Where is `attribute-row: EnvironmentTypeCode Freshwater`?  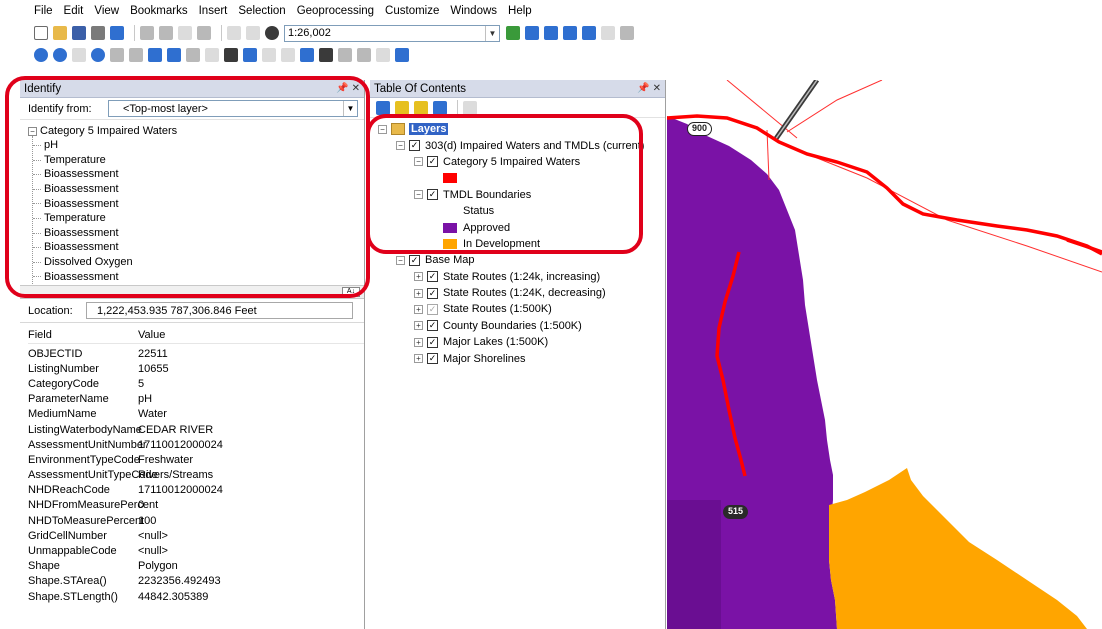 attribute-row: EnvironmentTypeCode Freshwater is located at coordinates (196, 459).